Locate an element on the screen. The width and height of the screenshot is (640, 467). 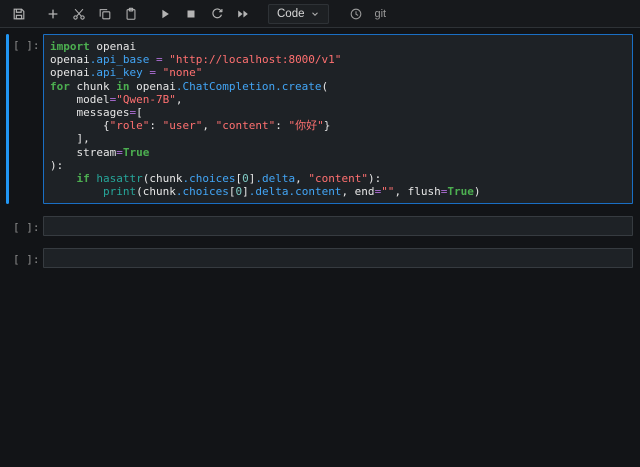
stop-icon is located at coordinates (191, 13).